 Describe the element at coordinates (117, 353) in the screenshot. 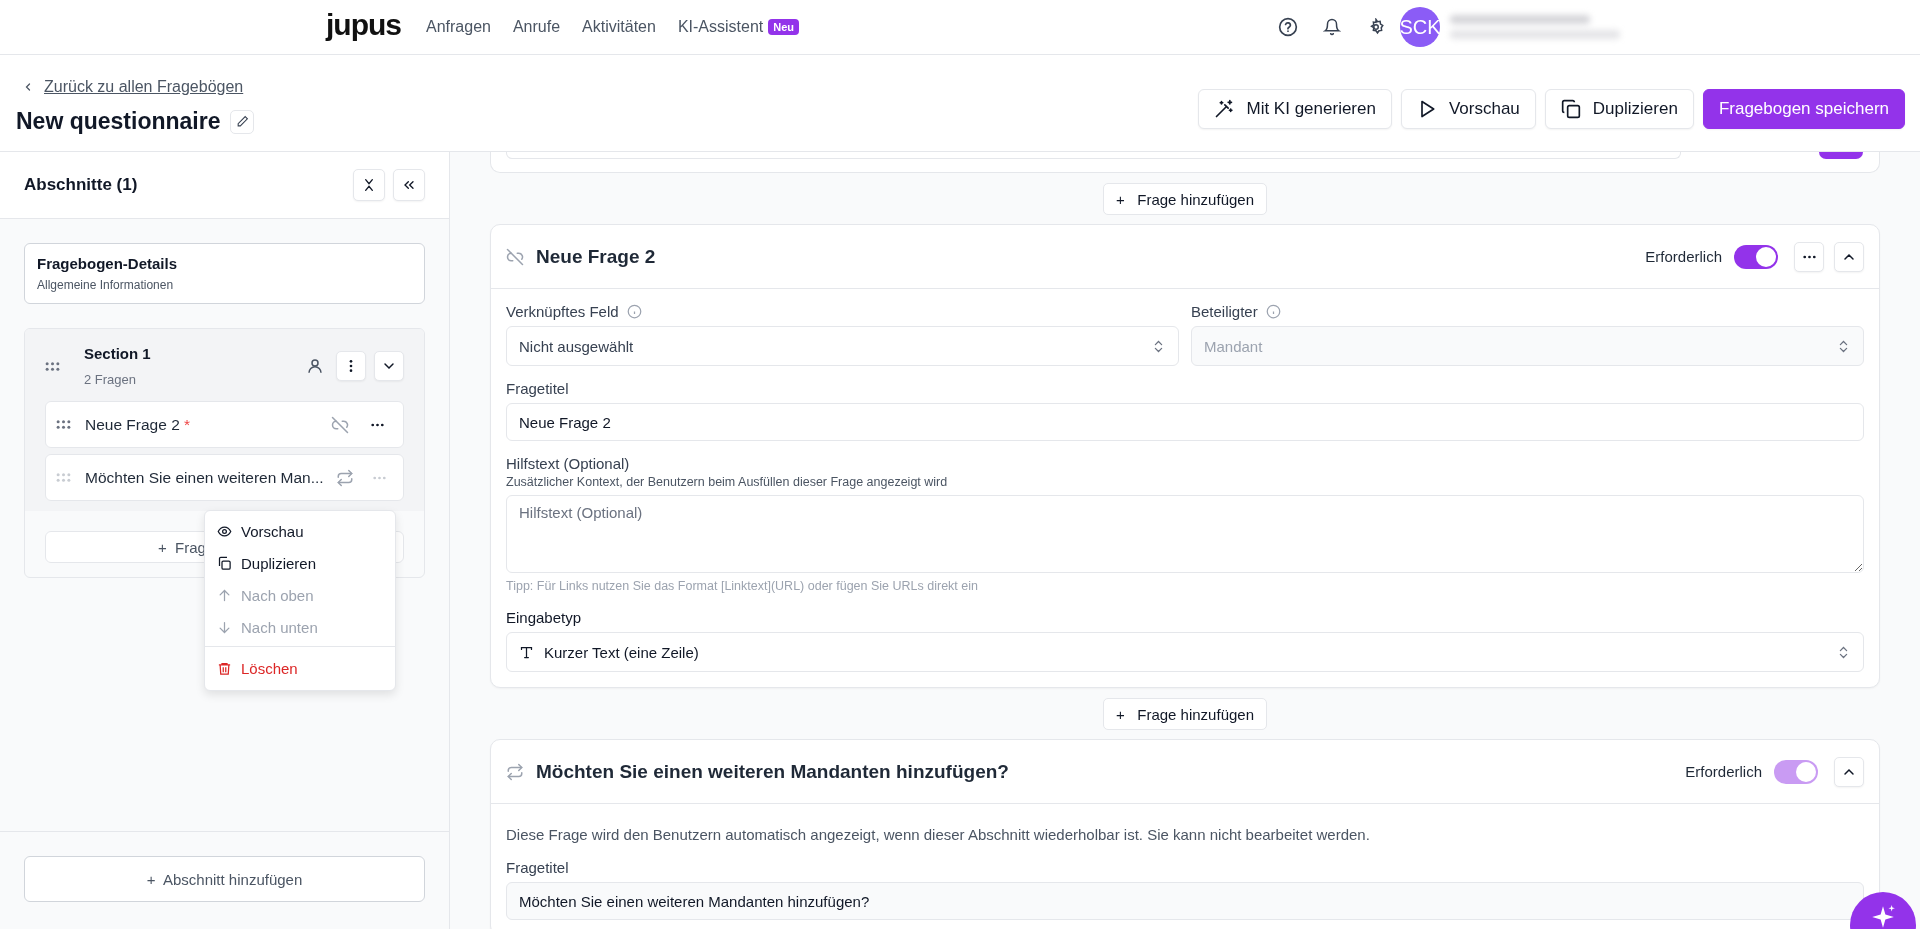

I see `section-title: Section 1` at that location.